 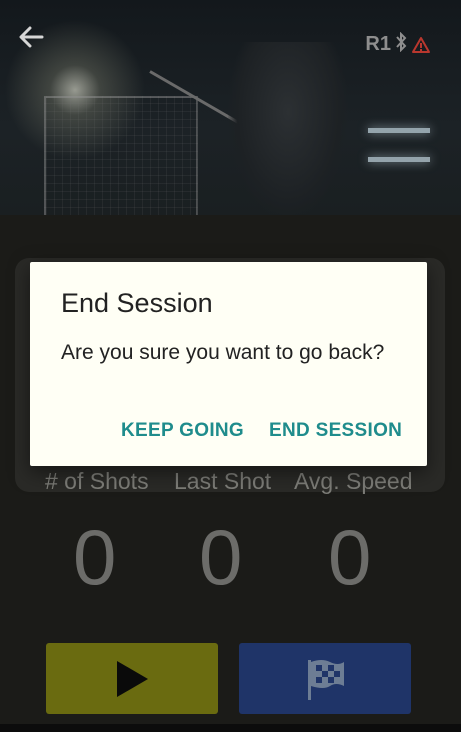 I want to click on hockey-net-graphic, so click(x=121, y=155).